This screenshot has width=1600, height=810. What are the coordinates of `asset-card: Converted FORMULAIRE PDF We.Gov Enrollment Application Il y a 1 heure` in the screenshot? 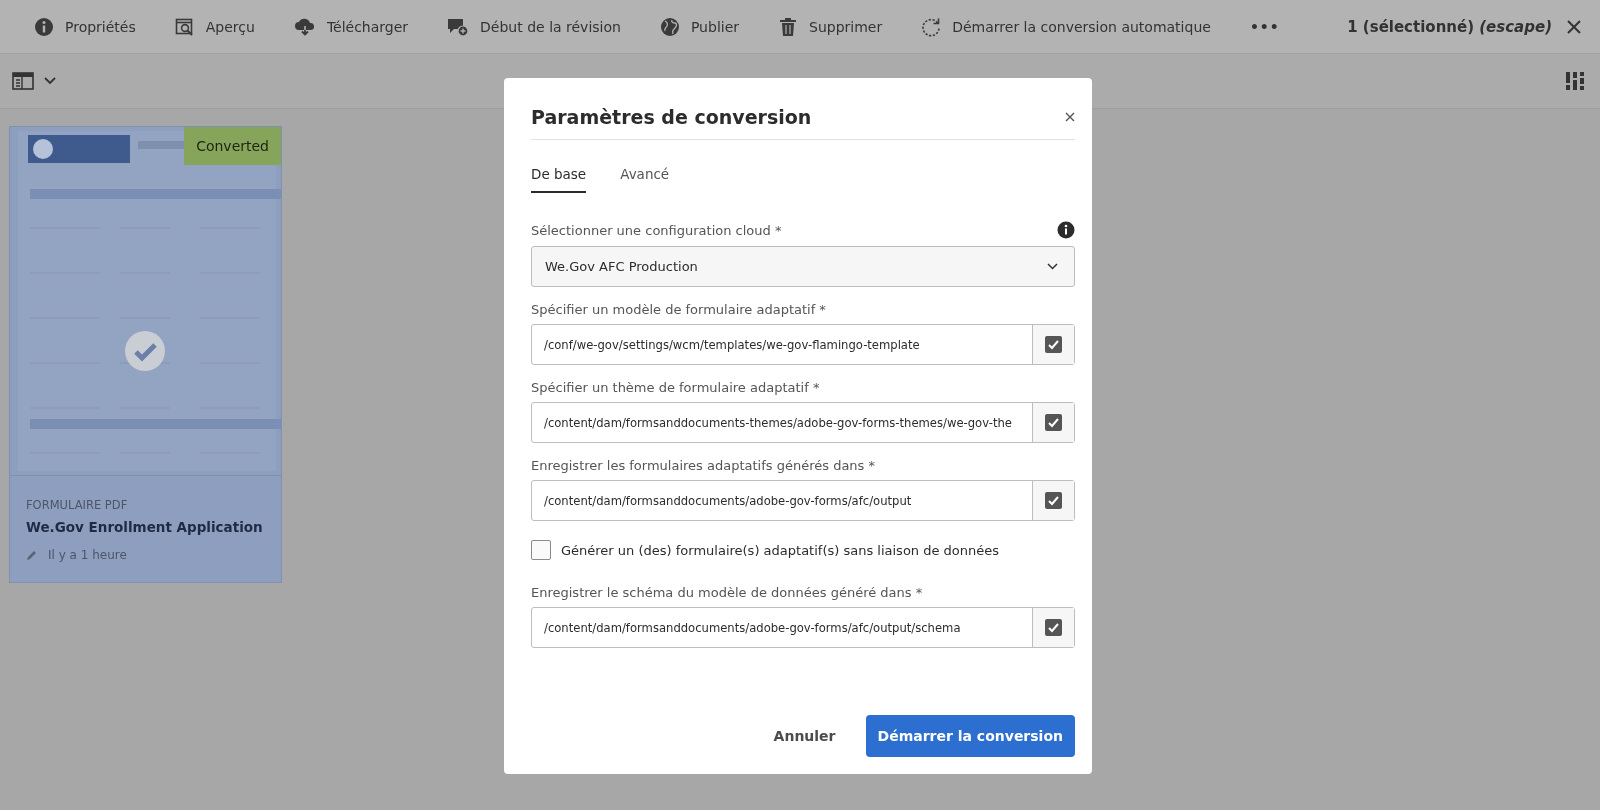 It's located at (145, 354).